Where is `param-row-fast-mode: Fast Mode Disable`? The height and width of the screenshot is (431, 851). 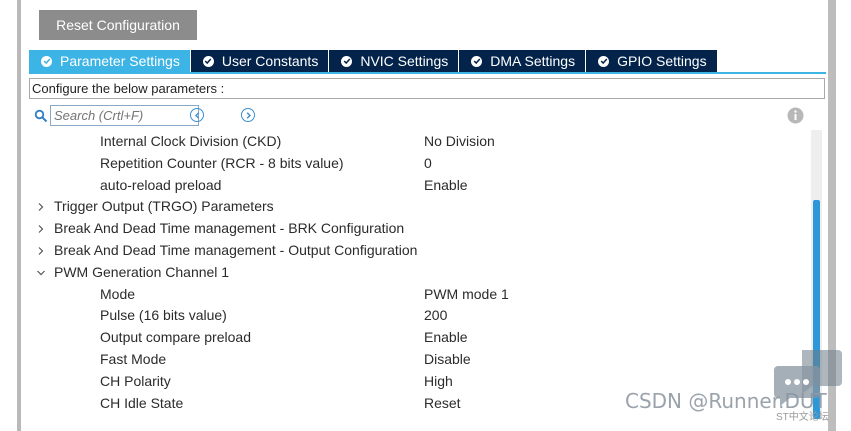 param-row-fast-mode: Fast Mode Disable is located at coordinates (419, 360).